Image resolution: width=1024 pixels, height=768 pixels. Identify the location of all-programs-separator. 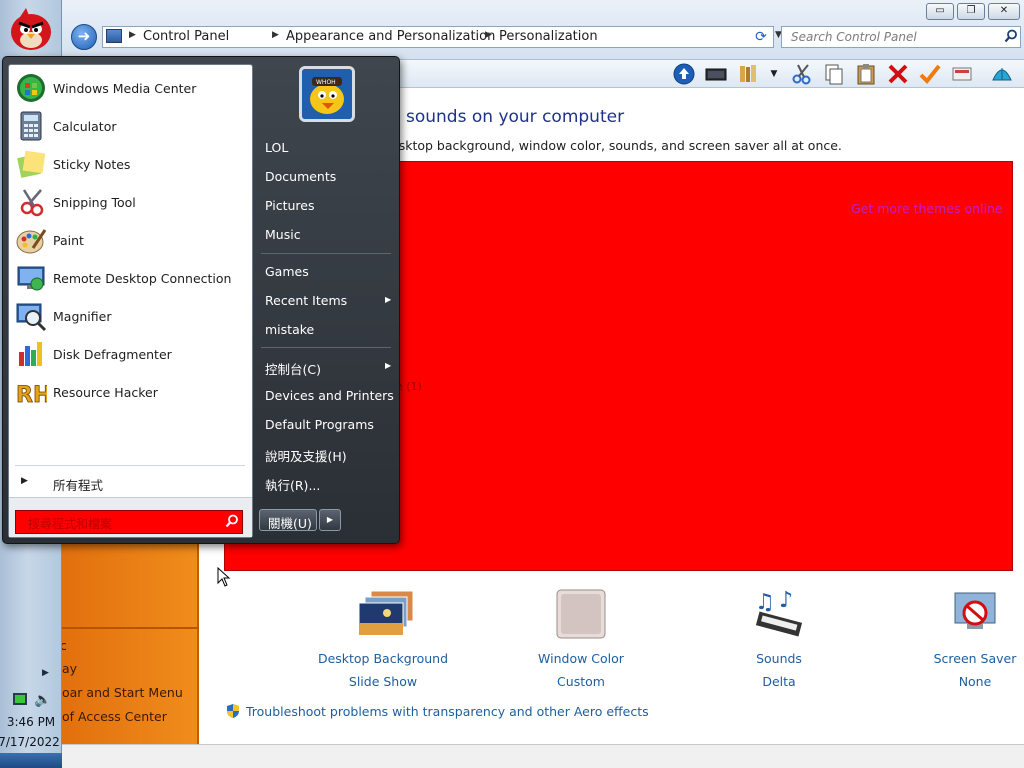
(130, 465).